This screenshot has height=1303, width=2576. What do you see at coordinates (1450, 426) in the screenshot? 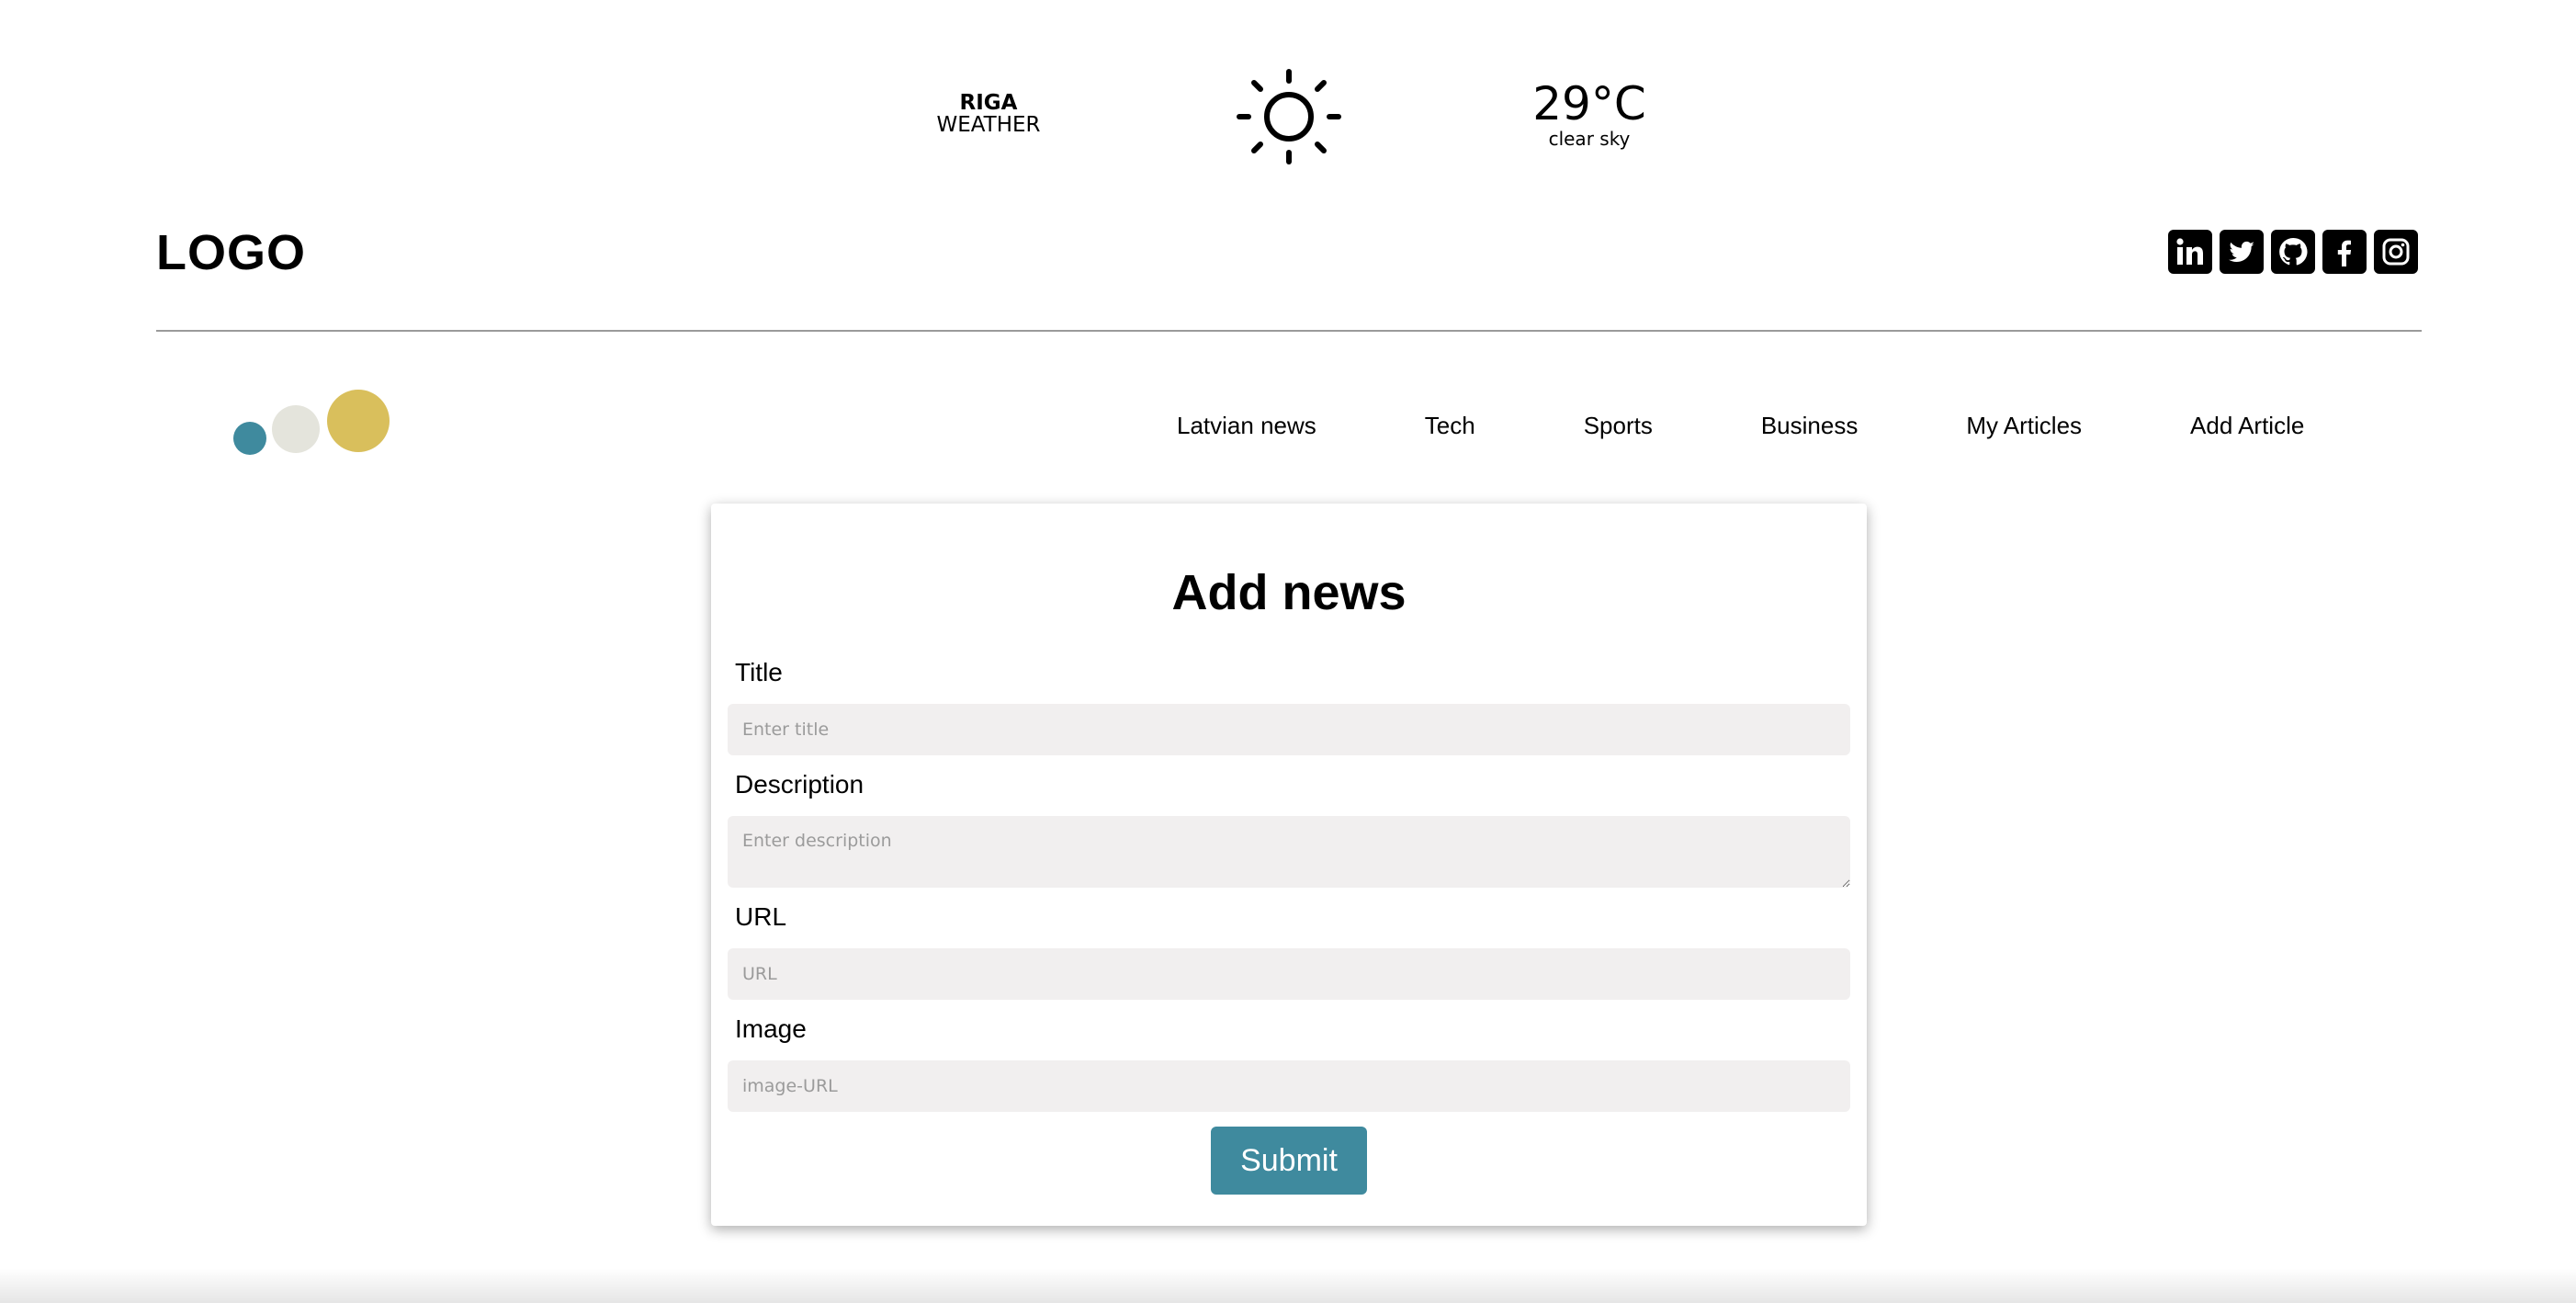
I see `nav-item-tech: Tech` at bounding box center [1450, 426].